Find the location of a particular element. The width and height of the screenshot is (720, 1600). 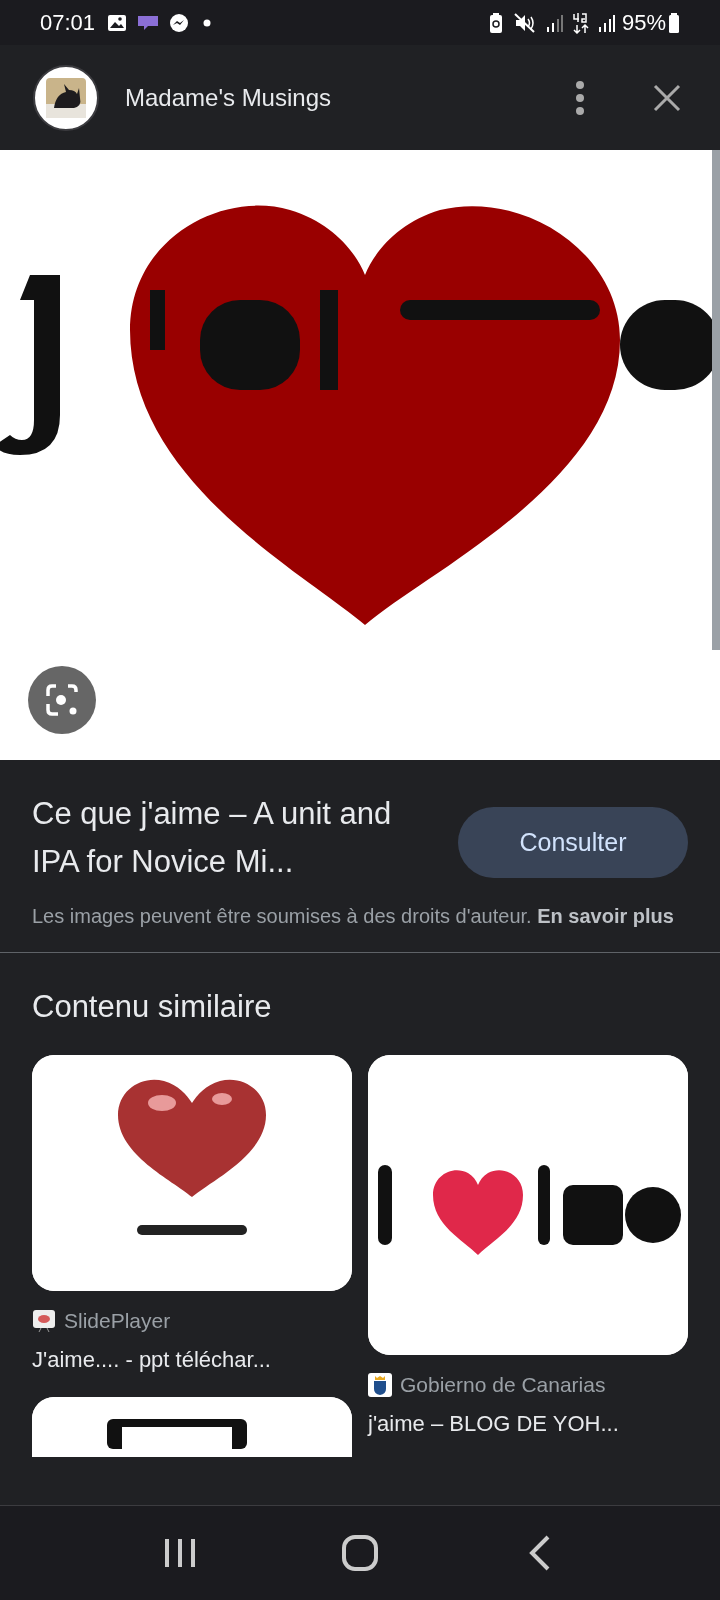

chat-icon is located at coordinates (148, 22).